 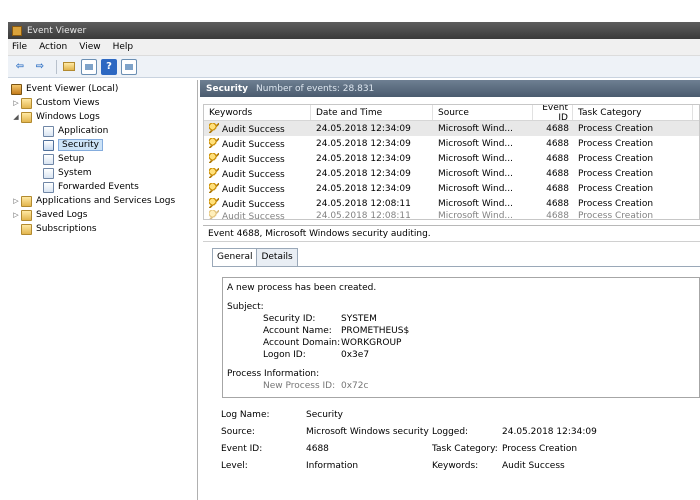 What do you see at coordinates (540, 448) in the screenshot?
I see `task-category-value: Process Creation` at bounding box center [540, 448].